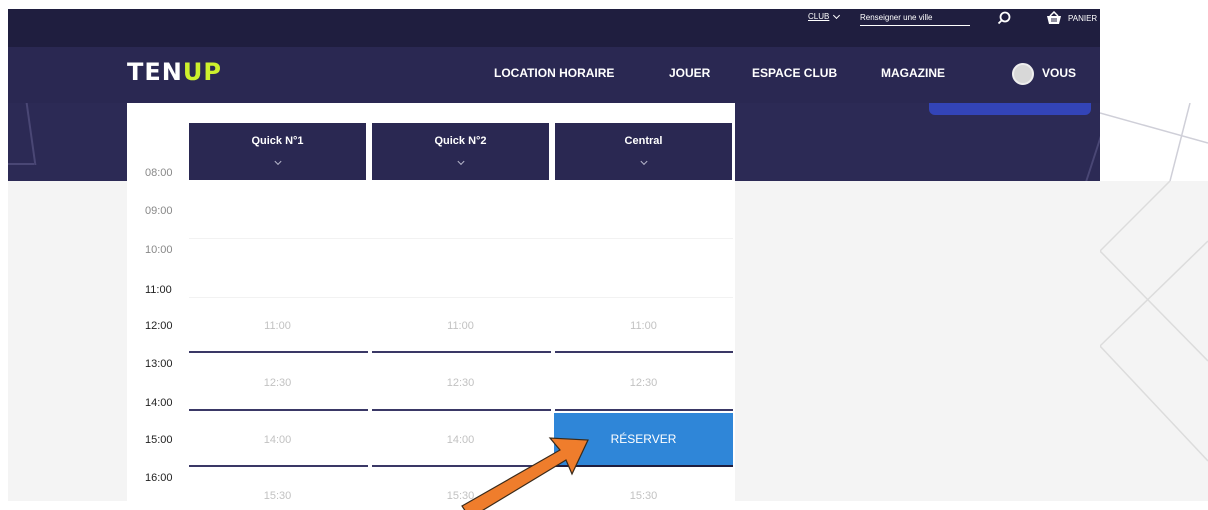 This screenshot has height=510, width=1208. What do you see at coordinates (159, 250) in the screenshot?
I see `hour-label: 10:00` at bounding box center [159, 250].